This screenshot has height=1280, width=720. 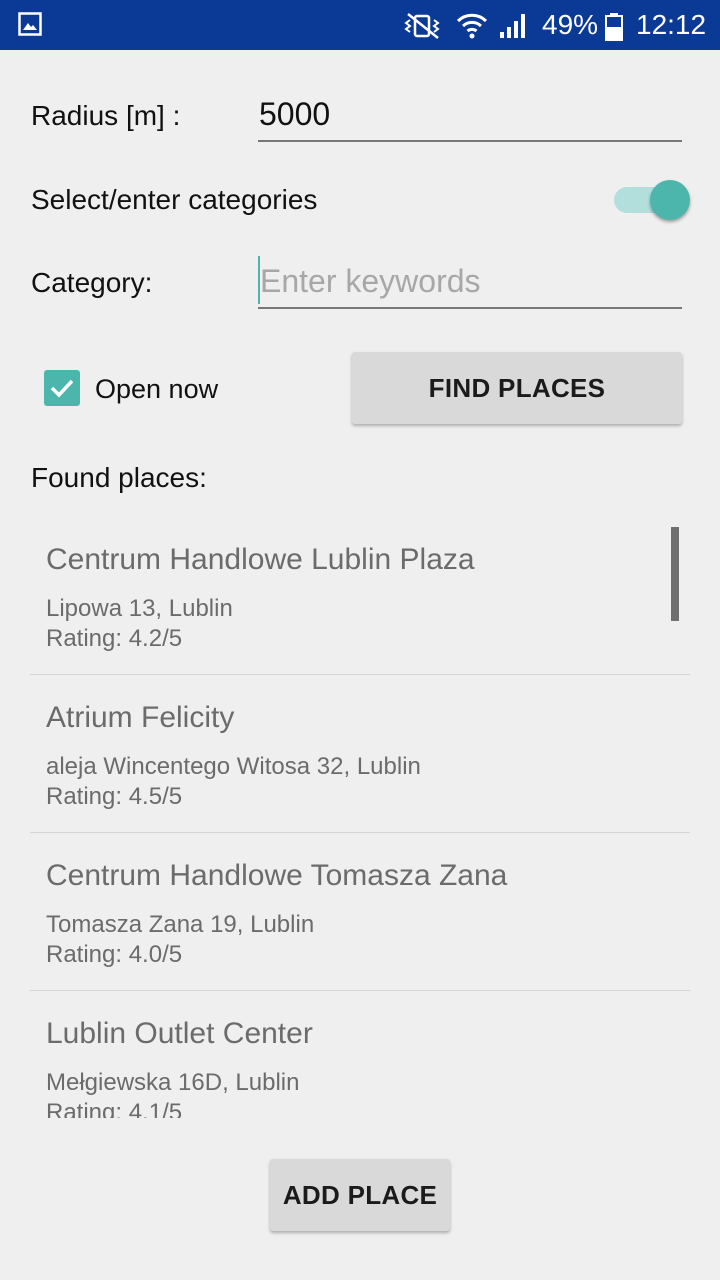 I want to click on place-rating: Rating: 4.1/5, so click(x=114, y=1108).